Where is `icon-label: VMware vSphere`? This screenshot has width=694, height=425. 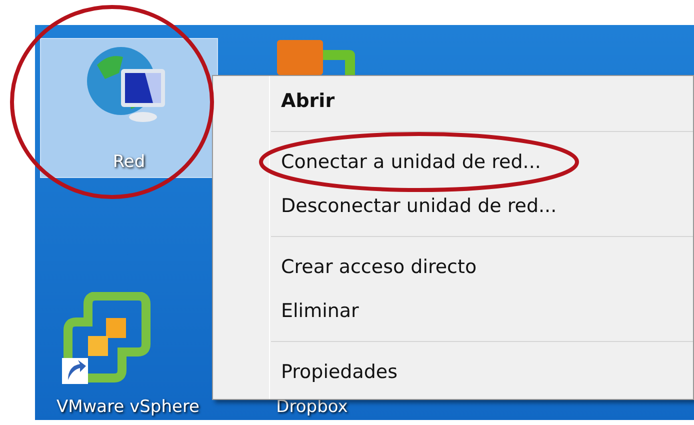 icon-label: VMware vSphere is located at coordinates (128, 407).